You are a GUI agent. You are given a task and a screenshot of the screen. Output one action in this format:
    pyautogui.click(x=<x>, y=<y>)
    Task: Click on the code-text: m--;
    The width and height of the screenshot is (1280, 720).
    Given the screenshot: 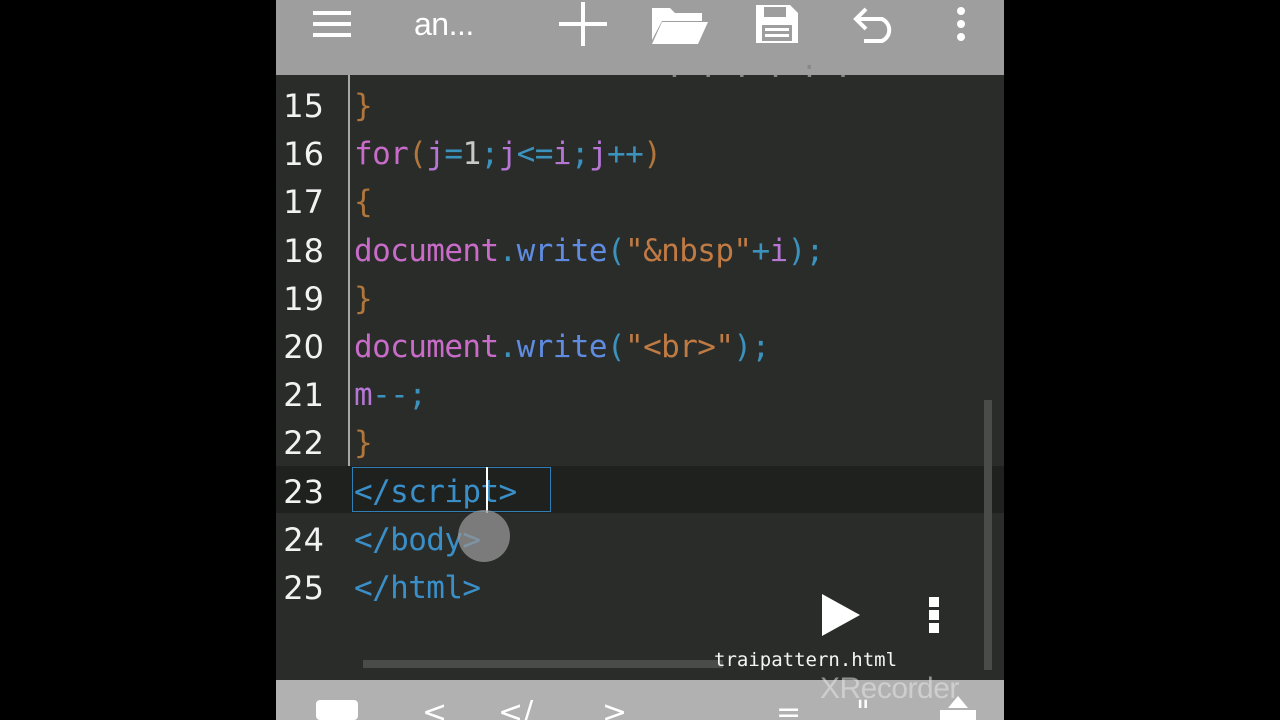 What is the action you would take?
    pyautogui.click(x=390, y=395)
    